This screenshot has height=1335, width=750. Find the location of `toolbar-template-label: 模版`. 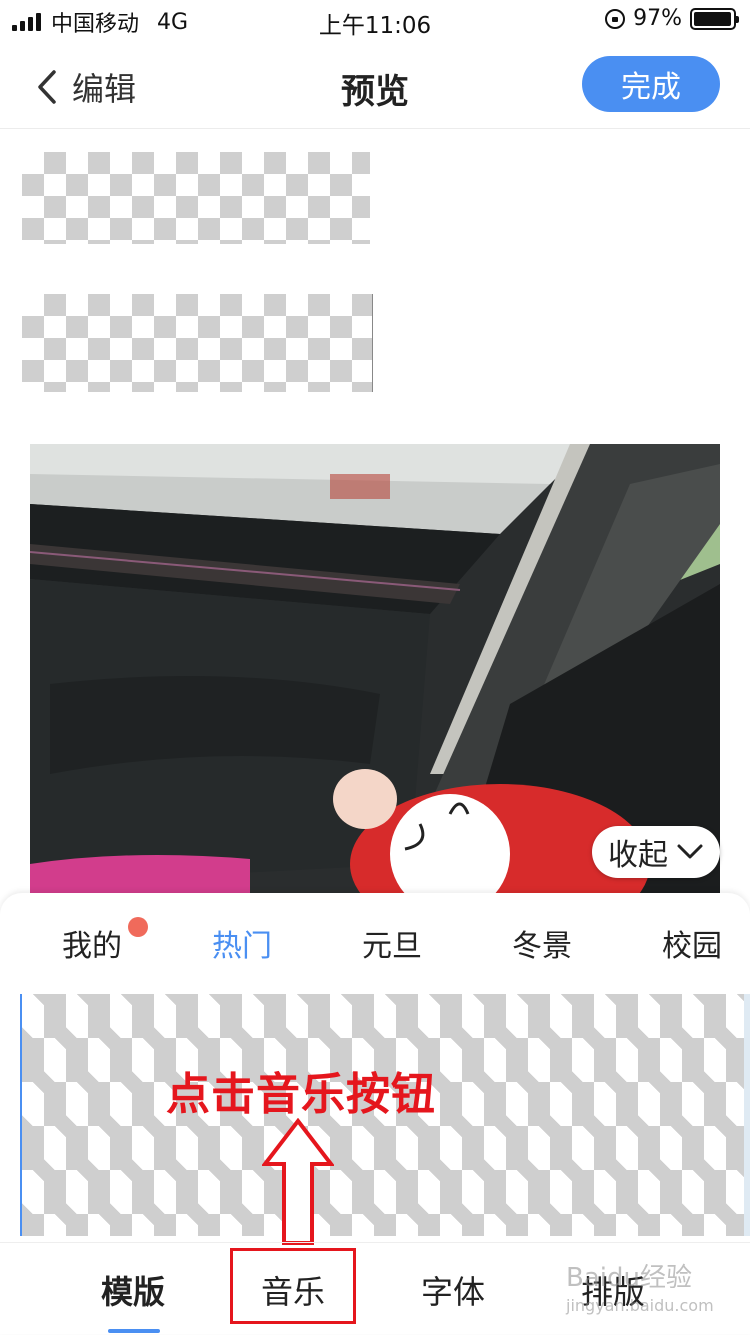

toolbar-template-label: 模版 is located at coordinates (133, 1292).